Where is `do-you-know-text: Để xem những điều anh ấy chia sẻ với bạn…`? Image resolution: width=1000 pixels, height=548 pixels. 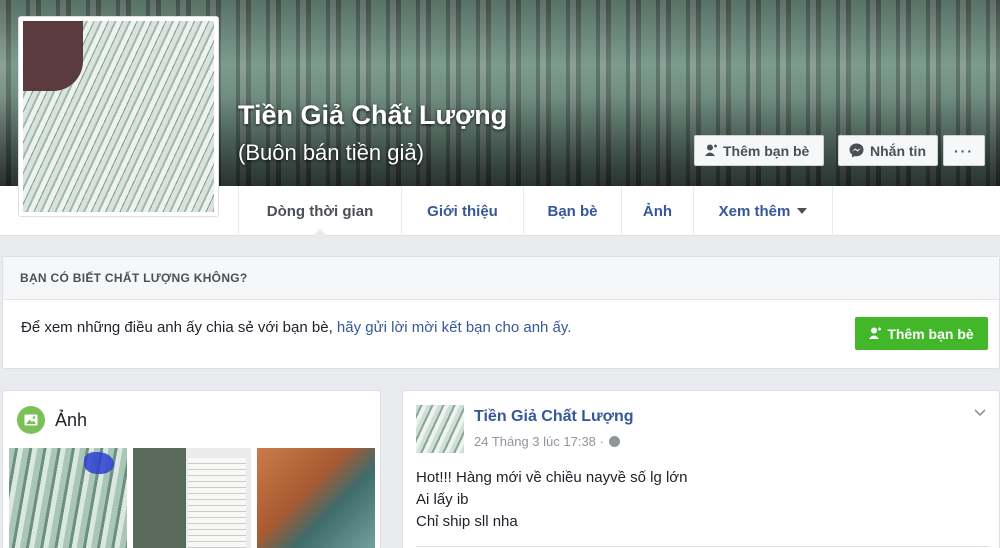 do-you-know-text: Để xem những điều anh ấy chia sẻ với bạn… is located at coordinates (296, 327).